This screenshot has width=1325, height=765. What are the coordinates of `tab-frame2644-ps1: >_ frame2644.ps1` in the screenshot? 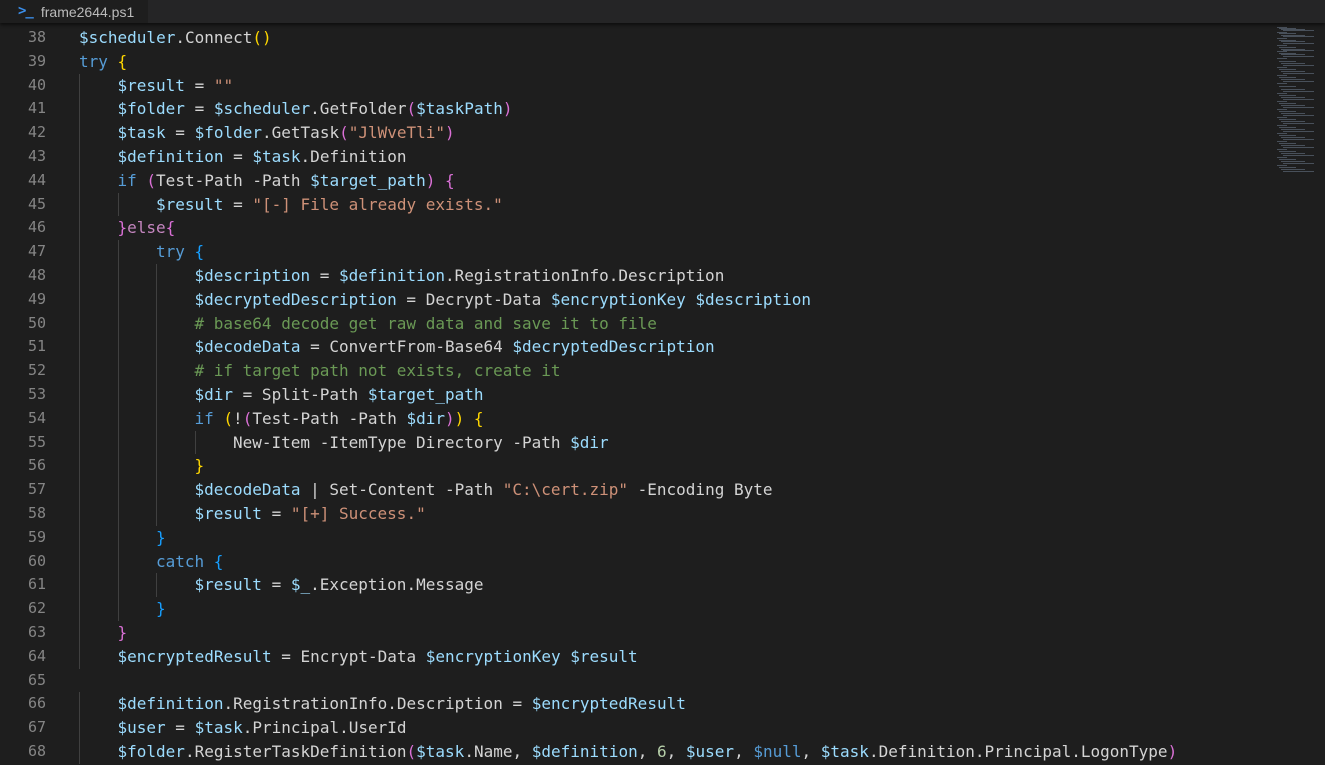 It's located at (74, 11).